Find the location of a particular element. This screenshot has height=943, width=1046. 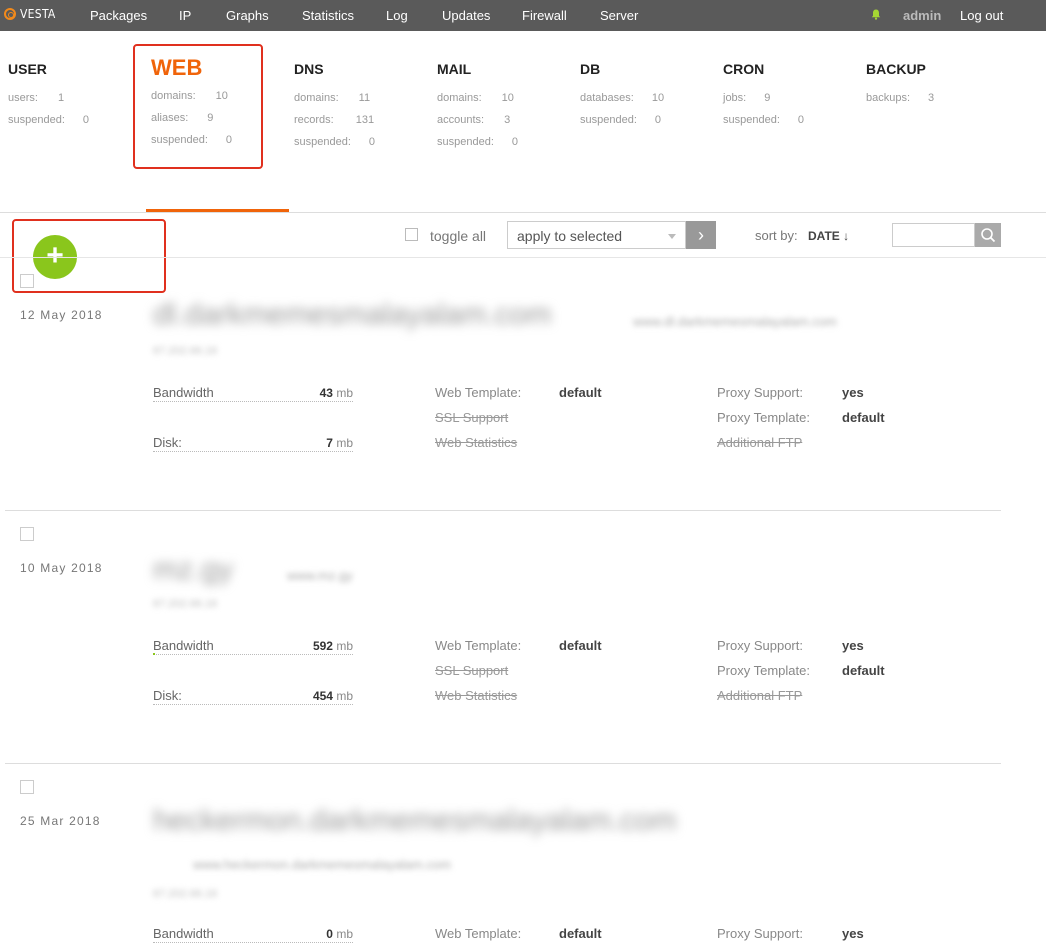

vesta-logo-icon is located at coordinates (10, 14).